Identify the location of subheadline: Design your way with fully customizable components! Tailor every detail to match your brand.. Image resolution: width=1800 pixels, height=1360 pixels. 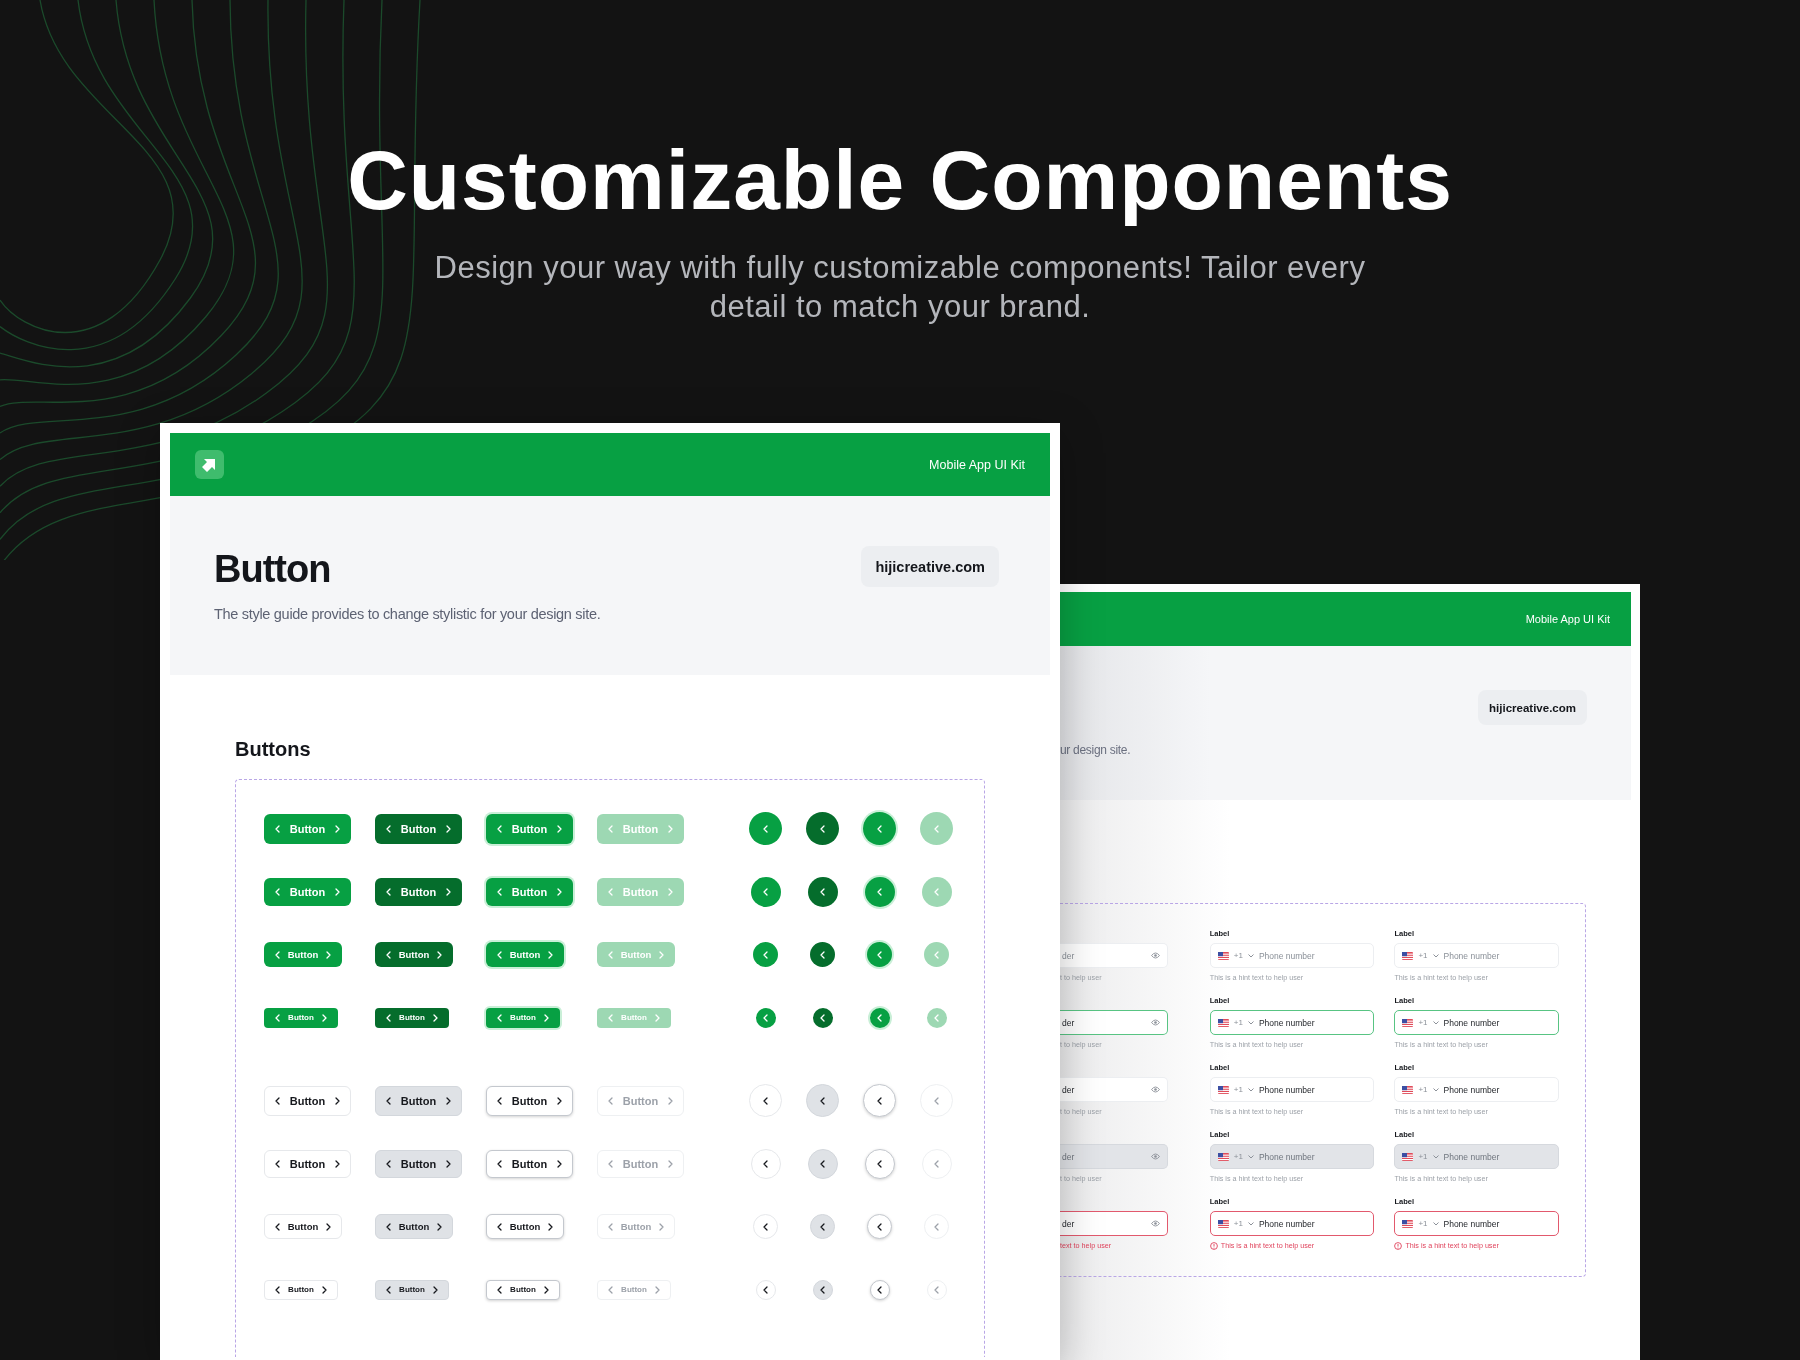
(900, 287).